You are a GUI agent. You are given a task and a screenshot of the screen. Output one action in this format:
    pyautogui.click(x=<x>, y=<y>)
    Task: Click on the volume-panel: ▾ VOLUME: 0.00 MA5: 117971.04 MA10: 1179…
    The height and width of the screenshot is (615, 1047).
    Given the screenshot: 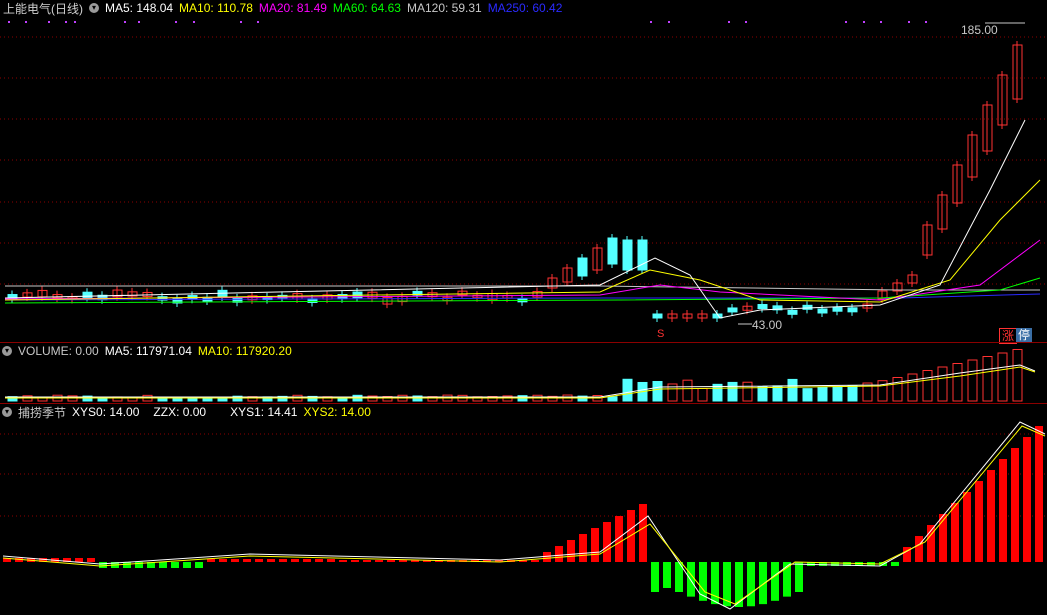 What is the action you would take?
    pyautogui.click(x=523, y=373)
    